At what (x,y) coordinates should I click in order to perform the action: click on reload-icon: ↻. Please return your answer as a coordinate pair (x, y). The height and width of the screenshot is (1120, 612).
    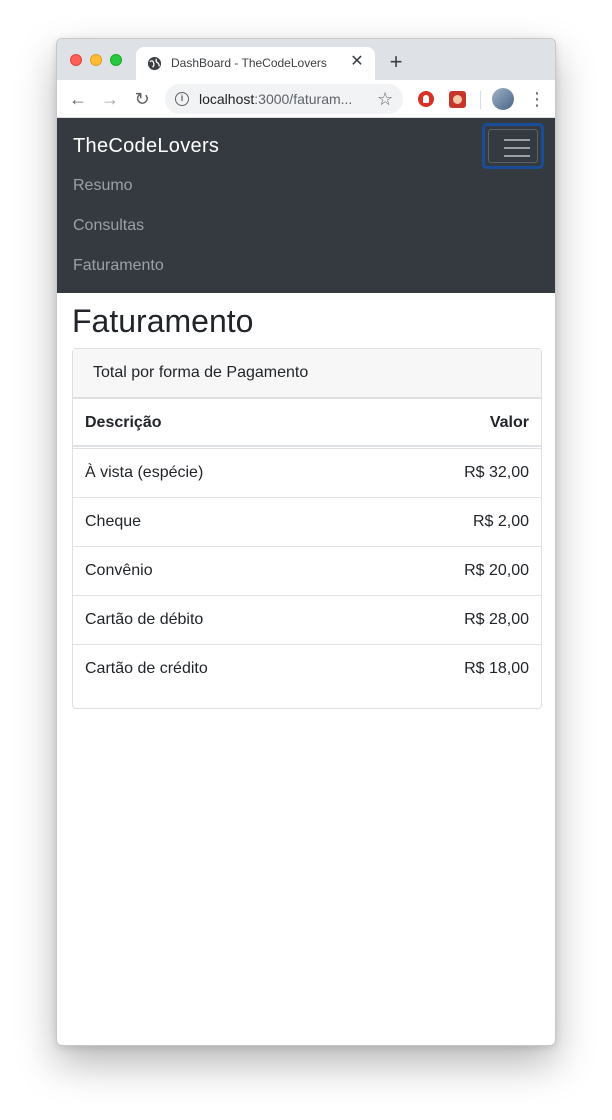
    Looking at the image, I should click on (142, 99).